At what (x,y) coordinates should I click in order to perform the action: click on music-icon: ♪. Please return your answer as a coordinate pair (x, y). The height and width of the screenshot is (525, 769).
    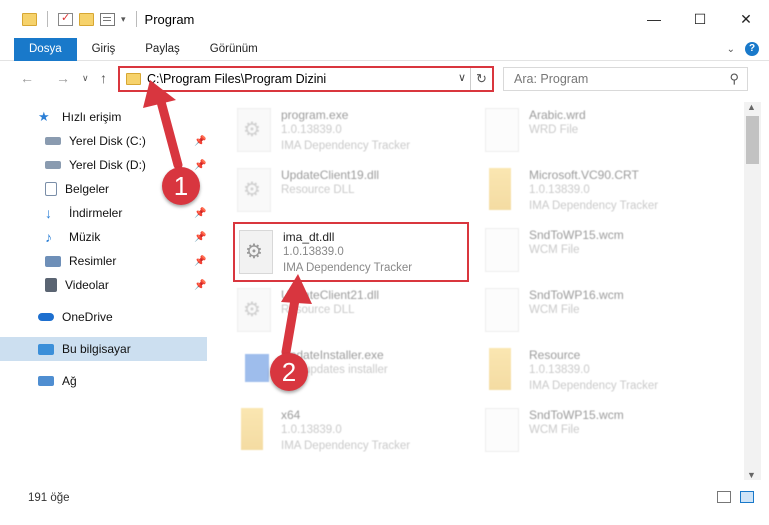
    Looking at the image, I should click on (48, 237).